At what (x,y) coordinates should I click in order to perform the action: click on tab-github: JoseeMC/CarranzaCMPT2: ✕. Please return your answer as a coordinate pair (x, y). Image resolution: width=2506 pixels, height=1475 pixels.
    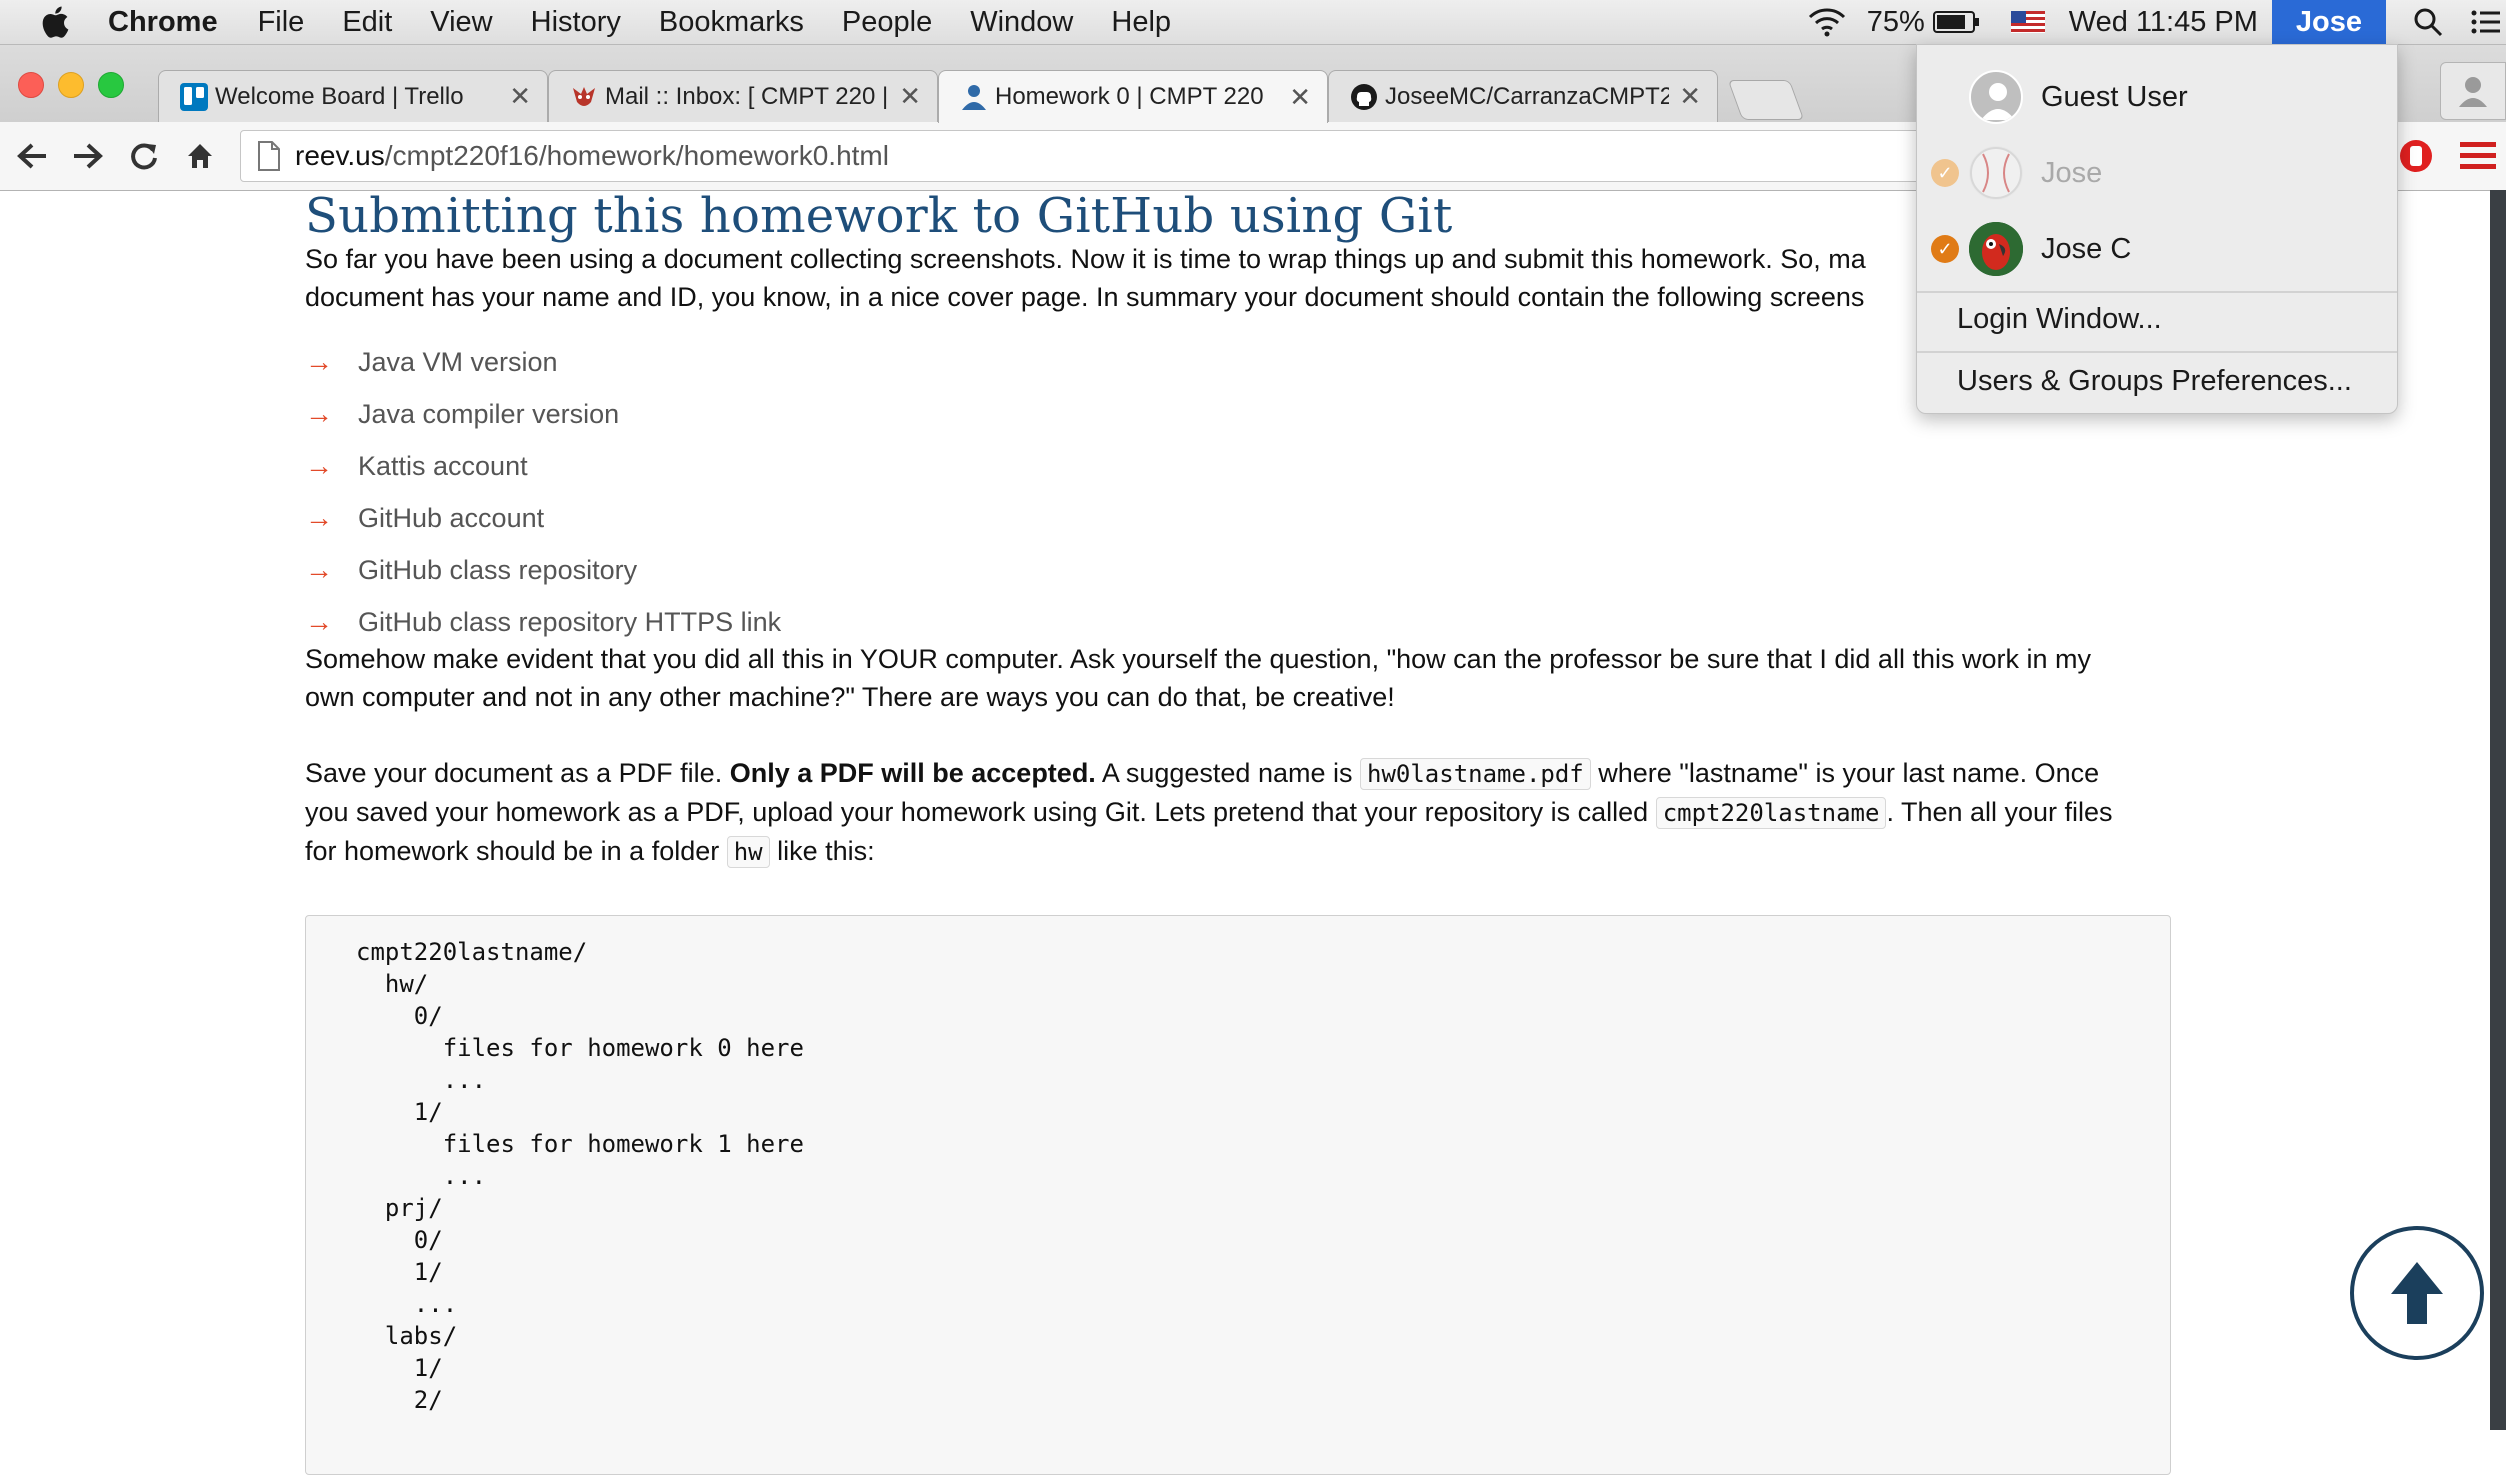
    Looking at the image, I should click on (1523, 96).